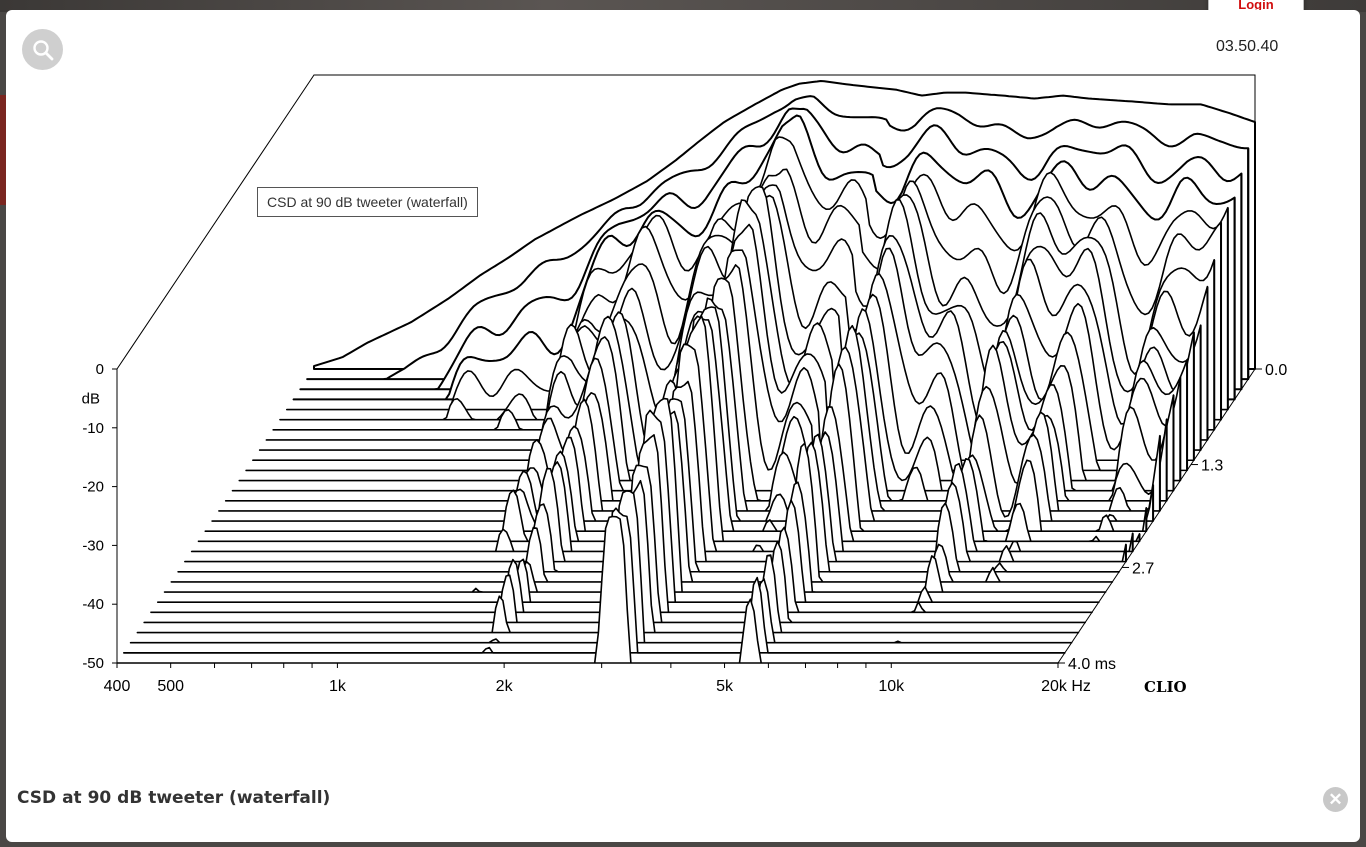 The height and width of the screenshot is (847, 1366). Describe the element at coordinates (725, 686) in the screenshot. I see `x-tick-label: 5k` at that location.